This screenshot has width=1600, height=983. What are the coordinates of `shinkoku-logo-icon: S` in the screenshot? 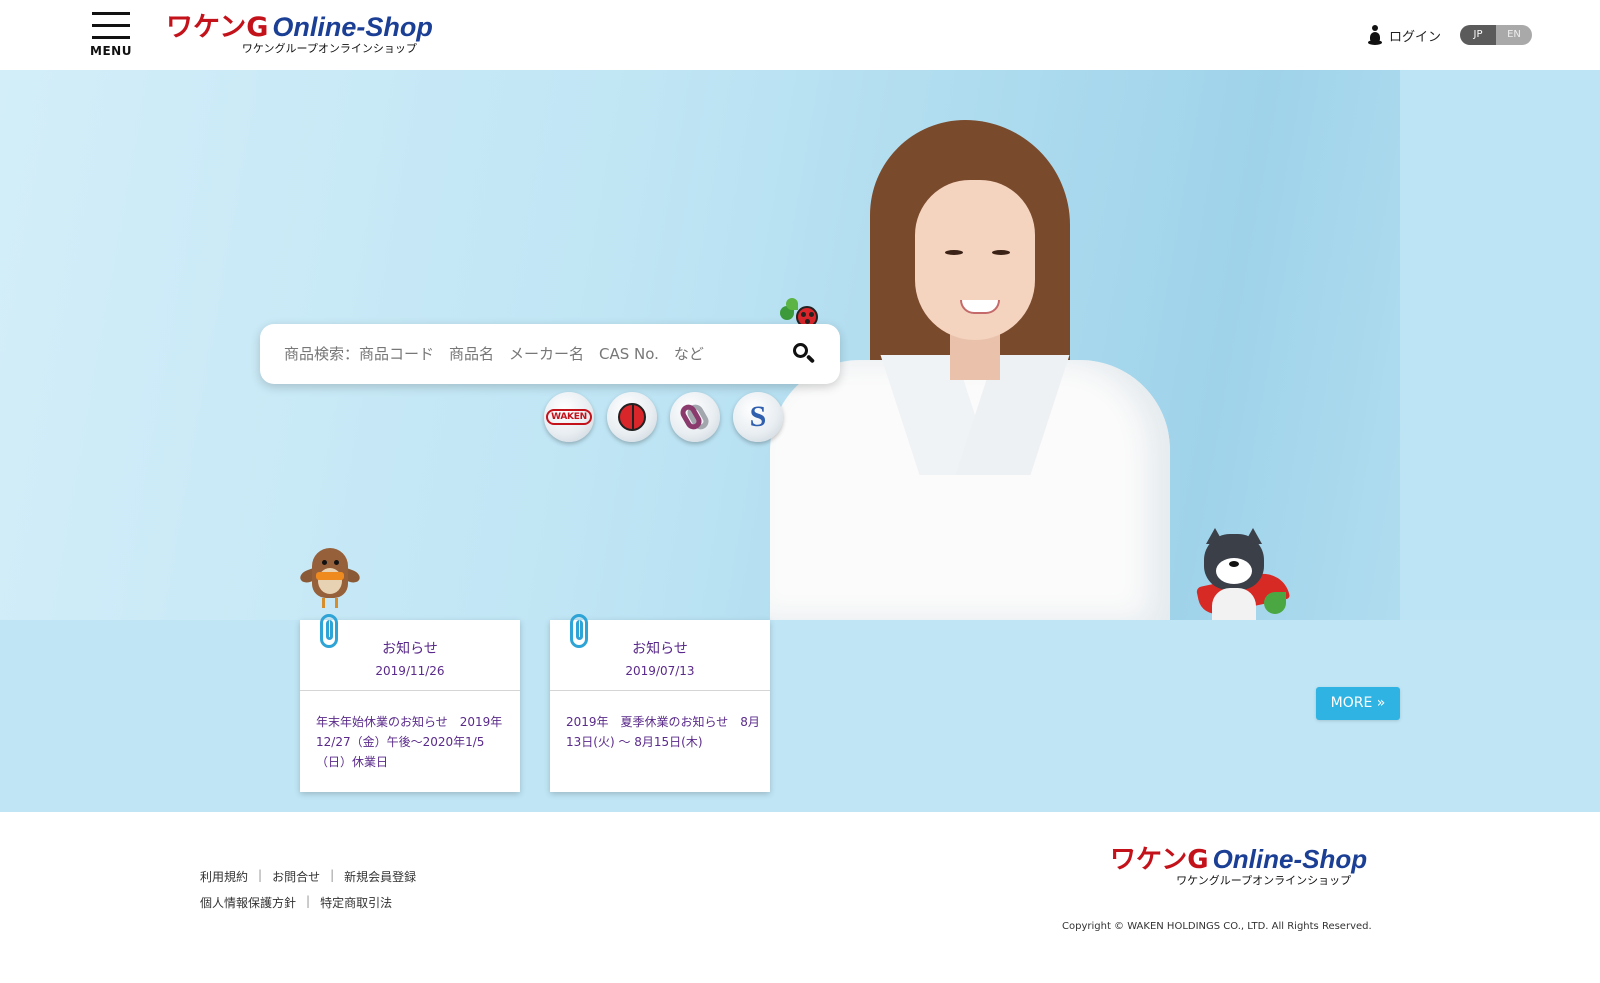 It's located at (758, 417).